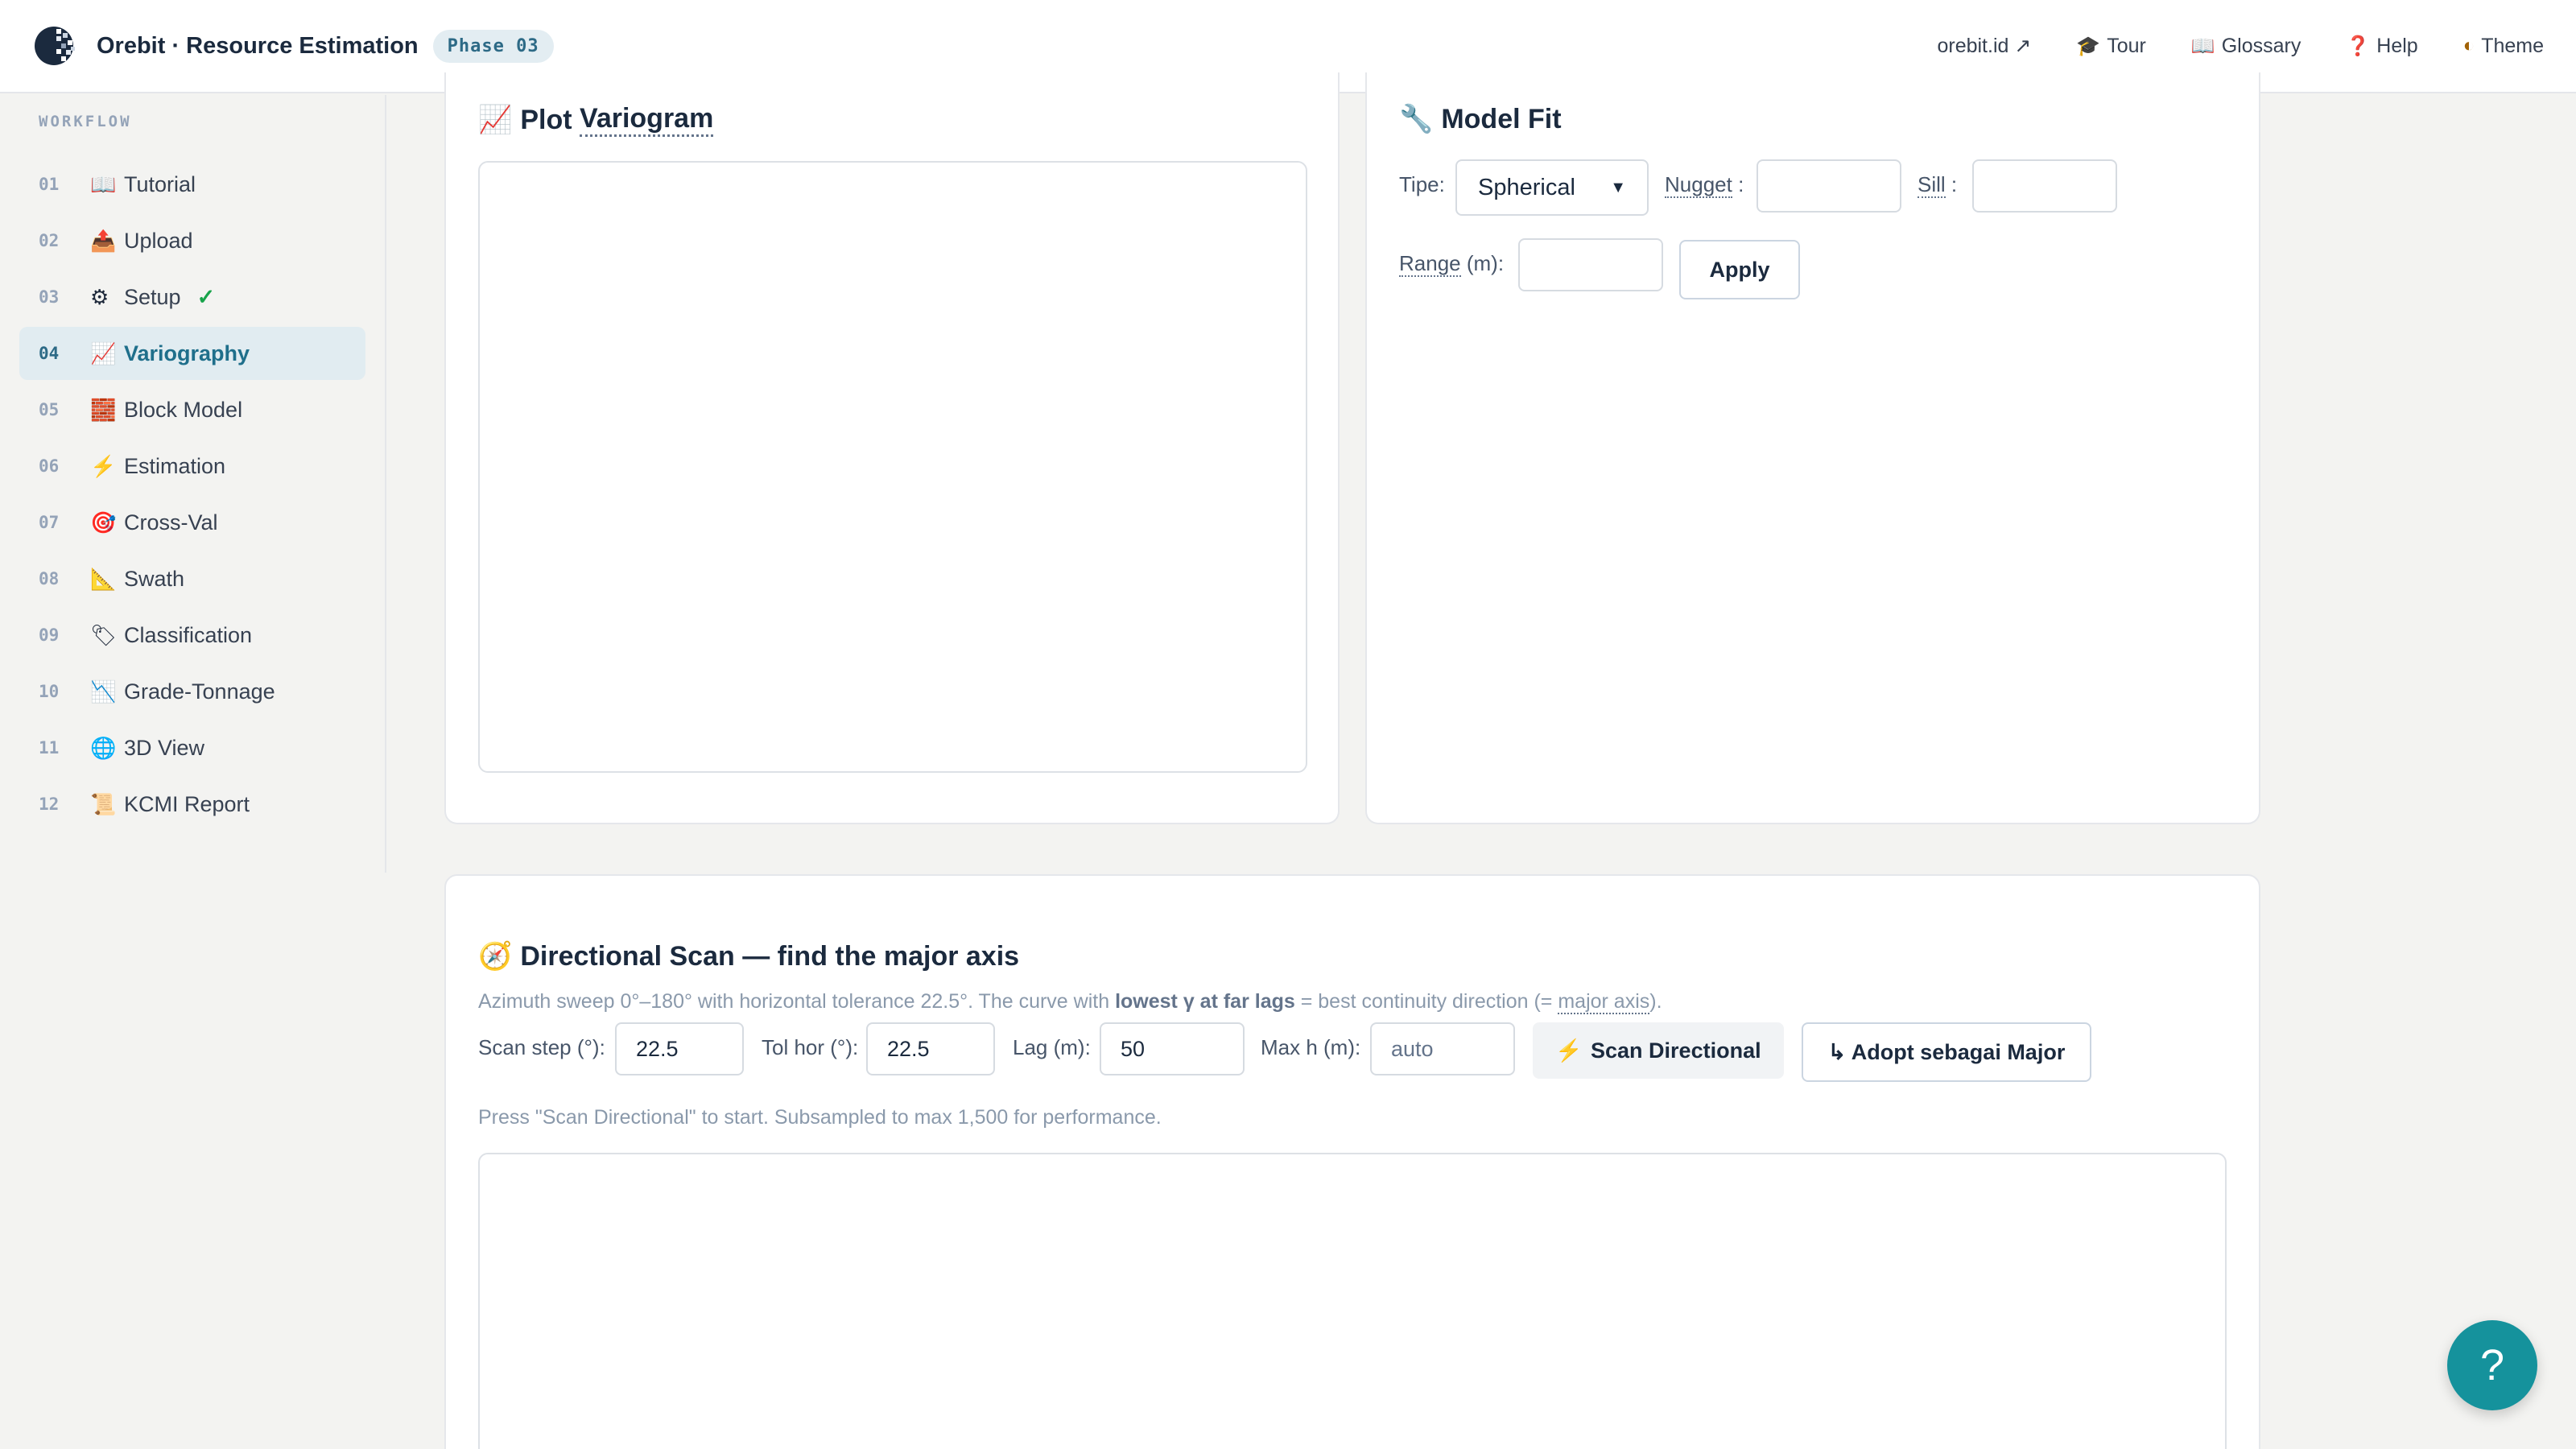  What do you see at coordinates (1655, 1001) in the screenshot?
I see `desc-part-3: ).` at bounding box center [1655, 1001].